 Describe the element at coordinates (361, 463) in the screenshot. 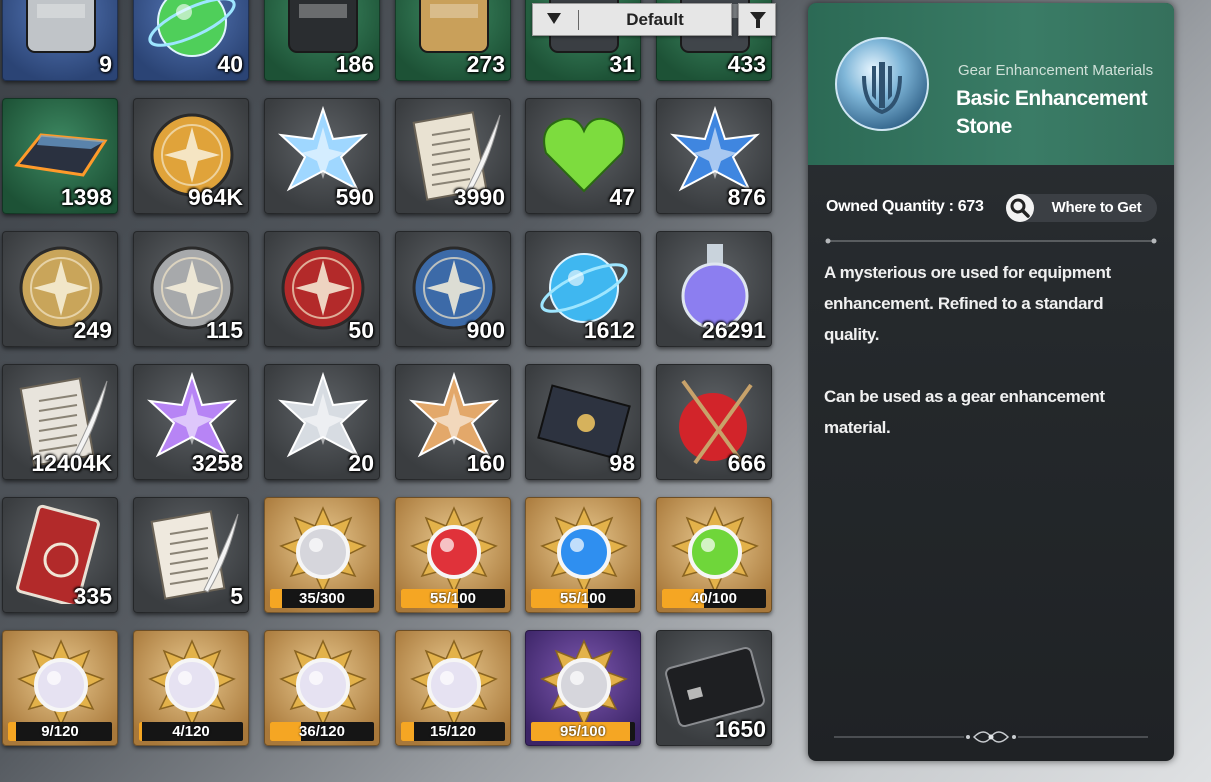

I see `item-quantity: 20` at that location.